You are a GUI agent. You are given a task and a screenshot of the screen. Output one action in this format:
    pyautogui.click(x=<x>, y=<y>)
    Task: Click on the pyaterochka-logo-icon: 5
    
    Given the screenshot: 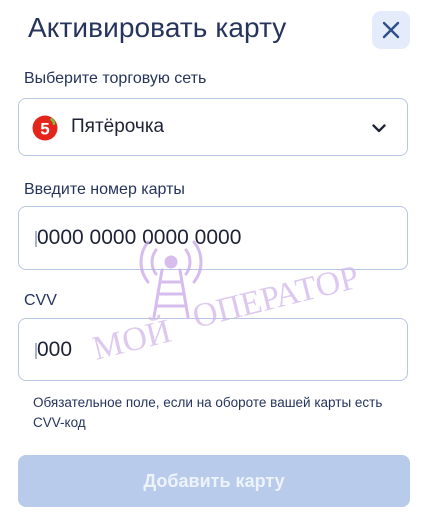 What is the action you would take?
    pyautogui.click(x=45, y=128)
    